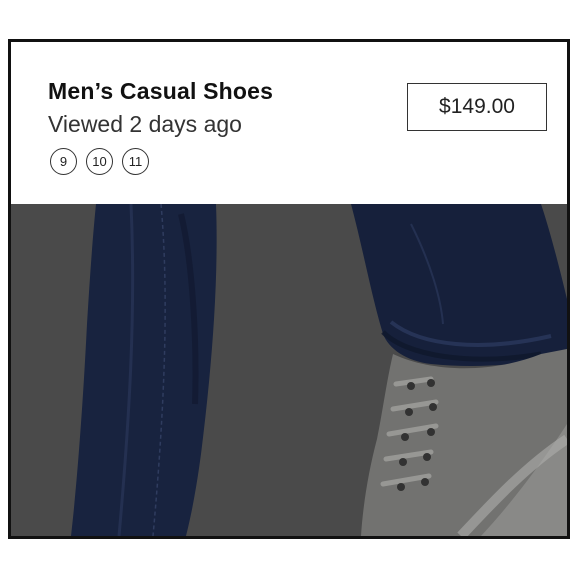 This screenshot has width=578, height=578. I want to click on size-option-10: 10, so click(99, 161).